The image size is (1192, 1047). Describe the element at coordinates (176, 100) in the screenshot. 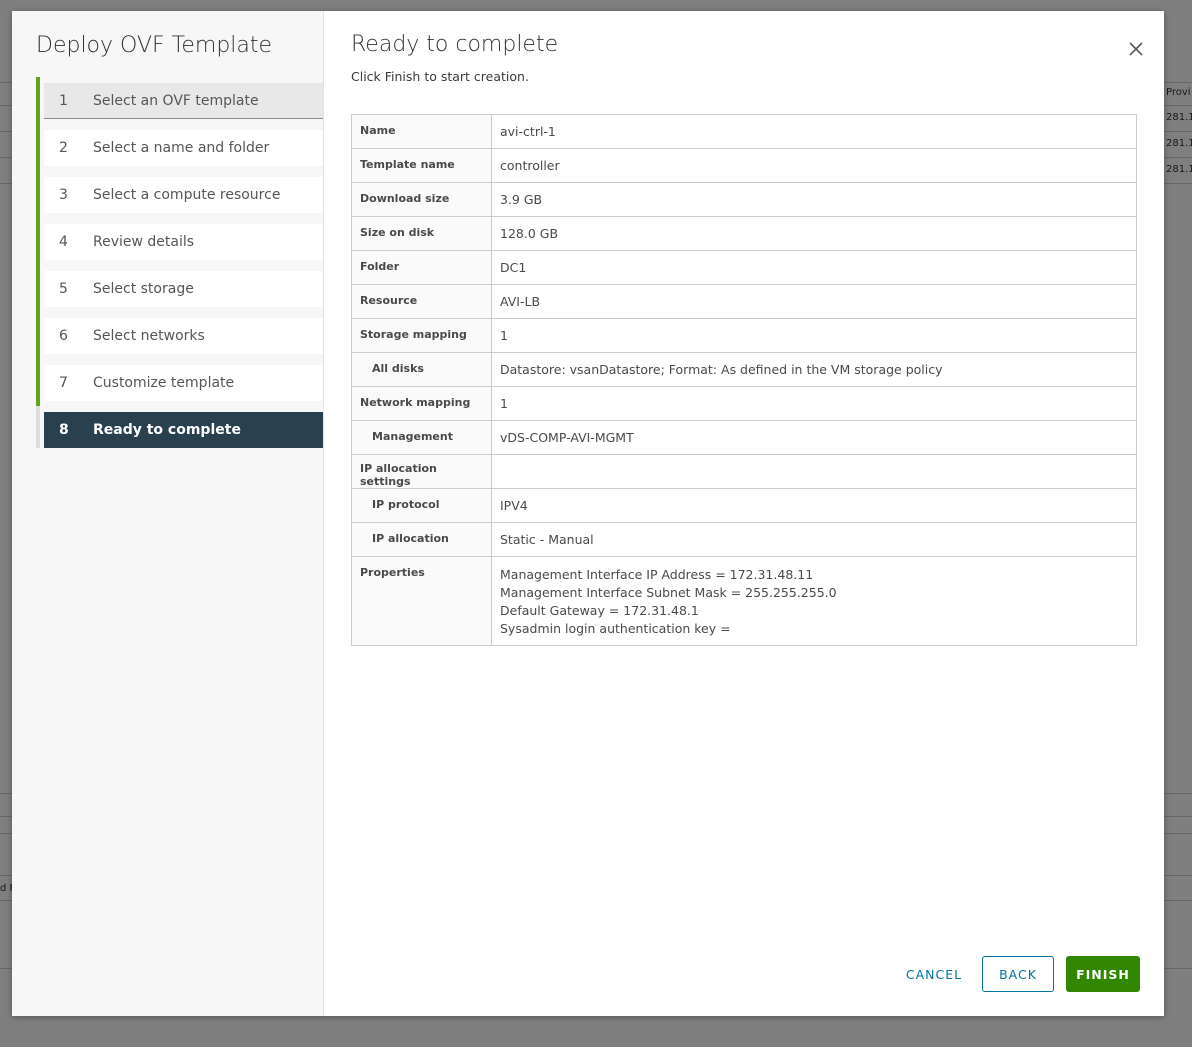

I see `step-label: Select an OVF template` at that location.